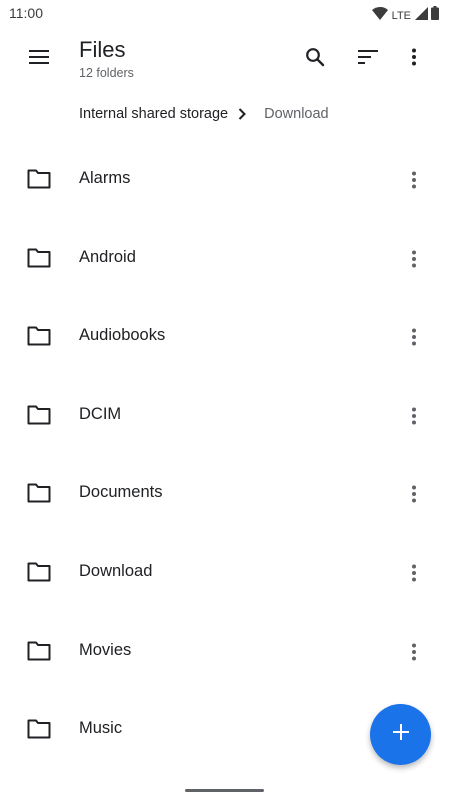 The image size is (449, 800). Describe the element at coordinates (121, 492) in the screenshot. I see `folder-name: Documents` at that location.